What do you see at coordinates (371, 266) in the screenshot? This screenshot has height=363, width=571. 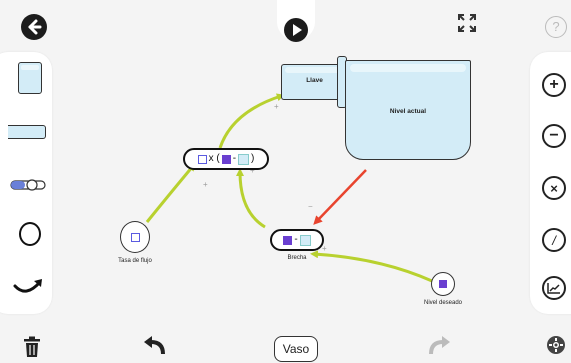 I see `link-desired-to-gap` at bounding box center [371, 266].